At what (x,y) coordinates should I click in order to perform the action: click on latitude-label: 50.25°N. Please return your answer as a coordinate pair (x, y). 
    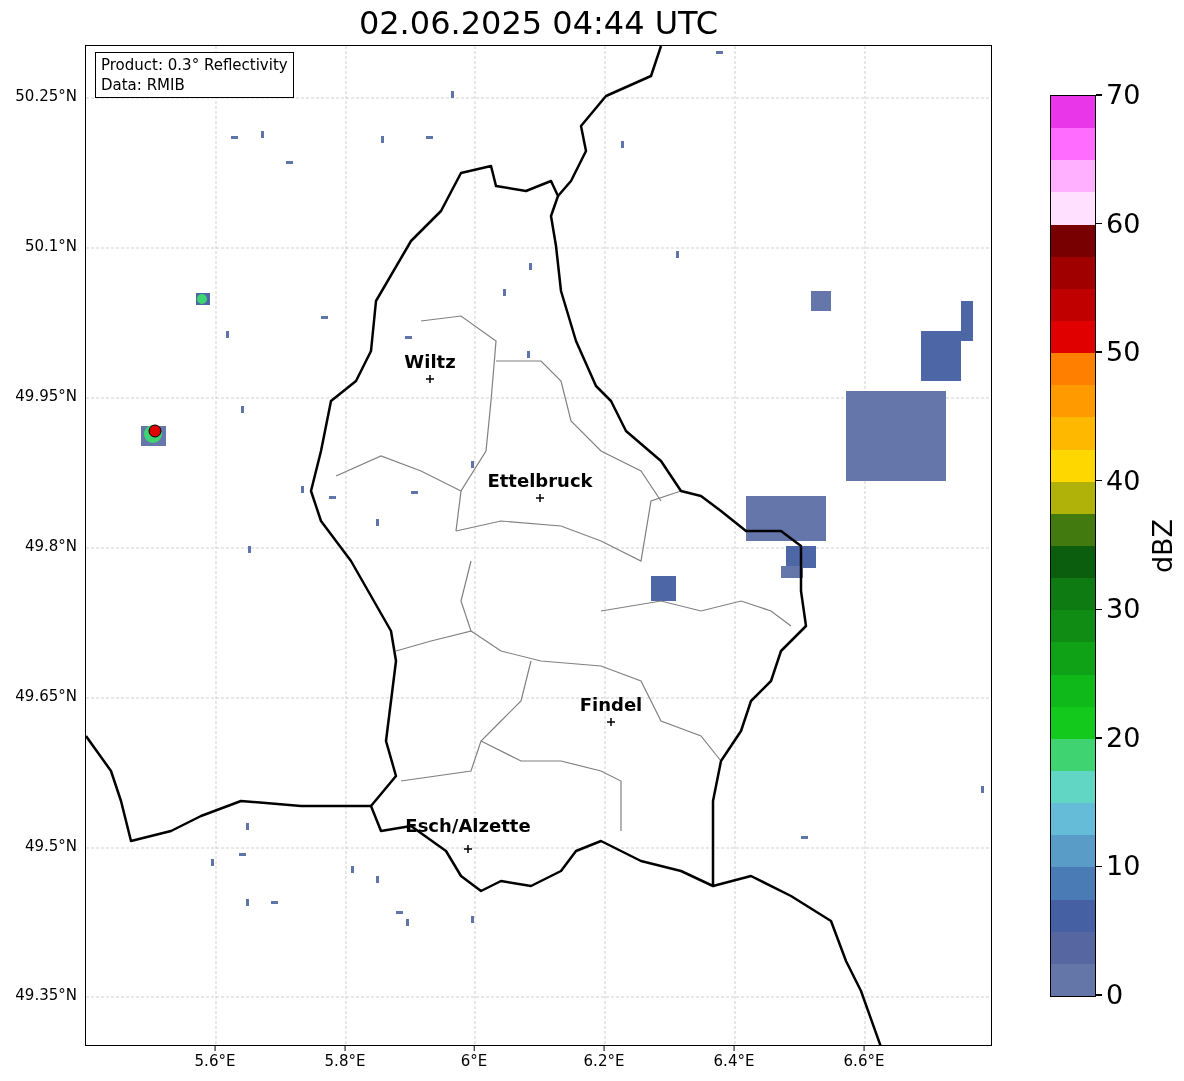
    Looking at the image, I should click on (46, 96).